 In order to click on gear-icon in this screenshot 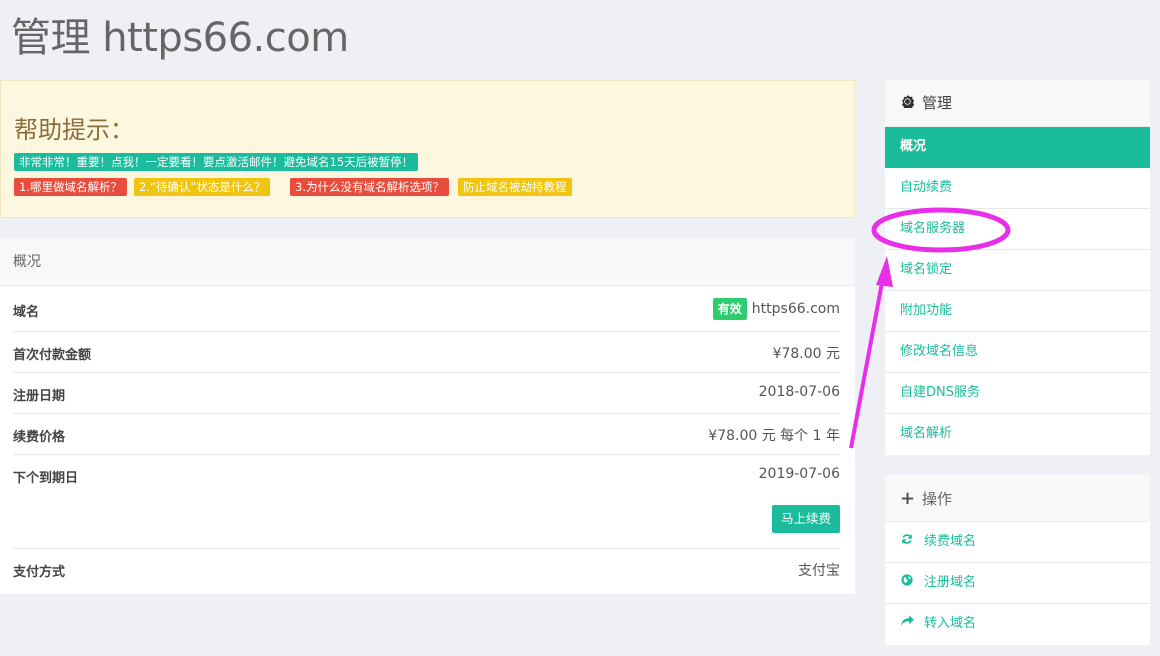, I will do `click(907, 103)`.